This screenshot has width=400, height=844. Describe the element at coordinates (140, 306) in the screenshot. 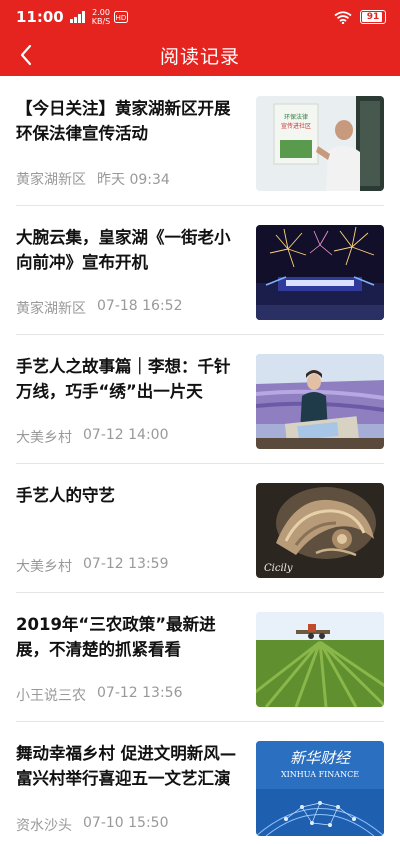

I see `article-time: 07-18 16:52` at that location.